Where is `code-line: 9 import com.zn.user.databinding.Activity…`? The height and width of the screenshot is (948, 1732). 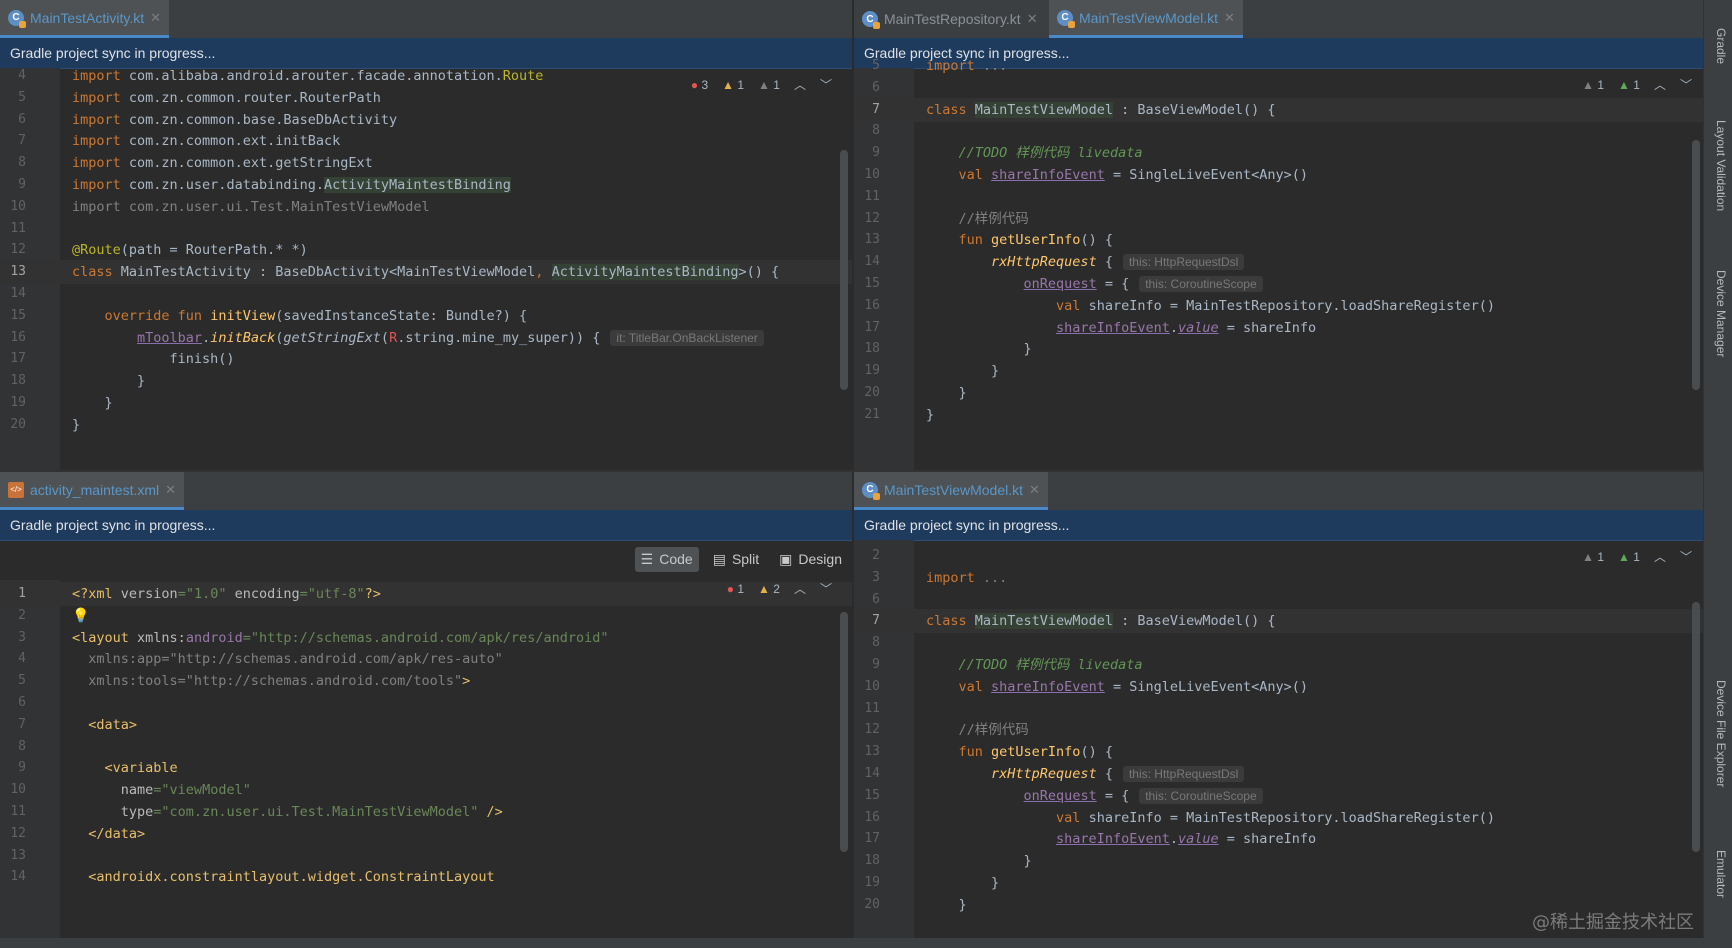 code-line: 9 import com.zn.user.databinding.Activity… is located at coordinates (426, 185).